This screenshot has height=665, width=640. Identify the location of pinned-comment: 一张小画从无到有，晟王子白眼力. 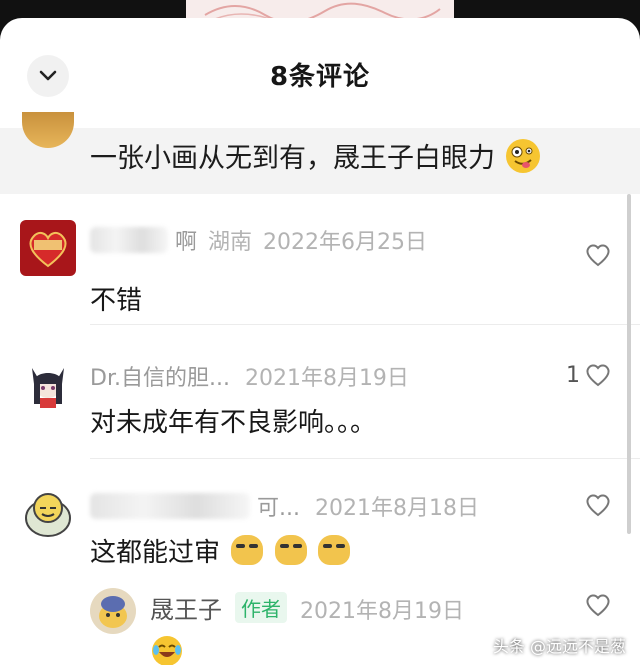
(320, 153).